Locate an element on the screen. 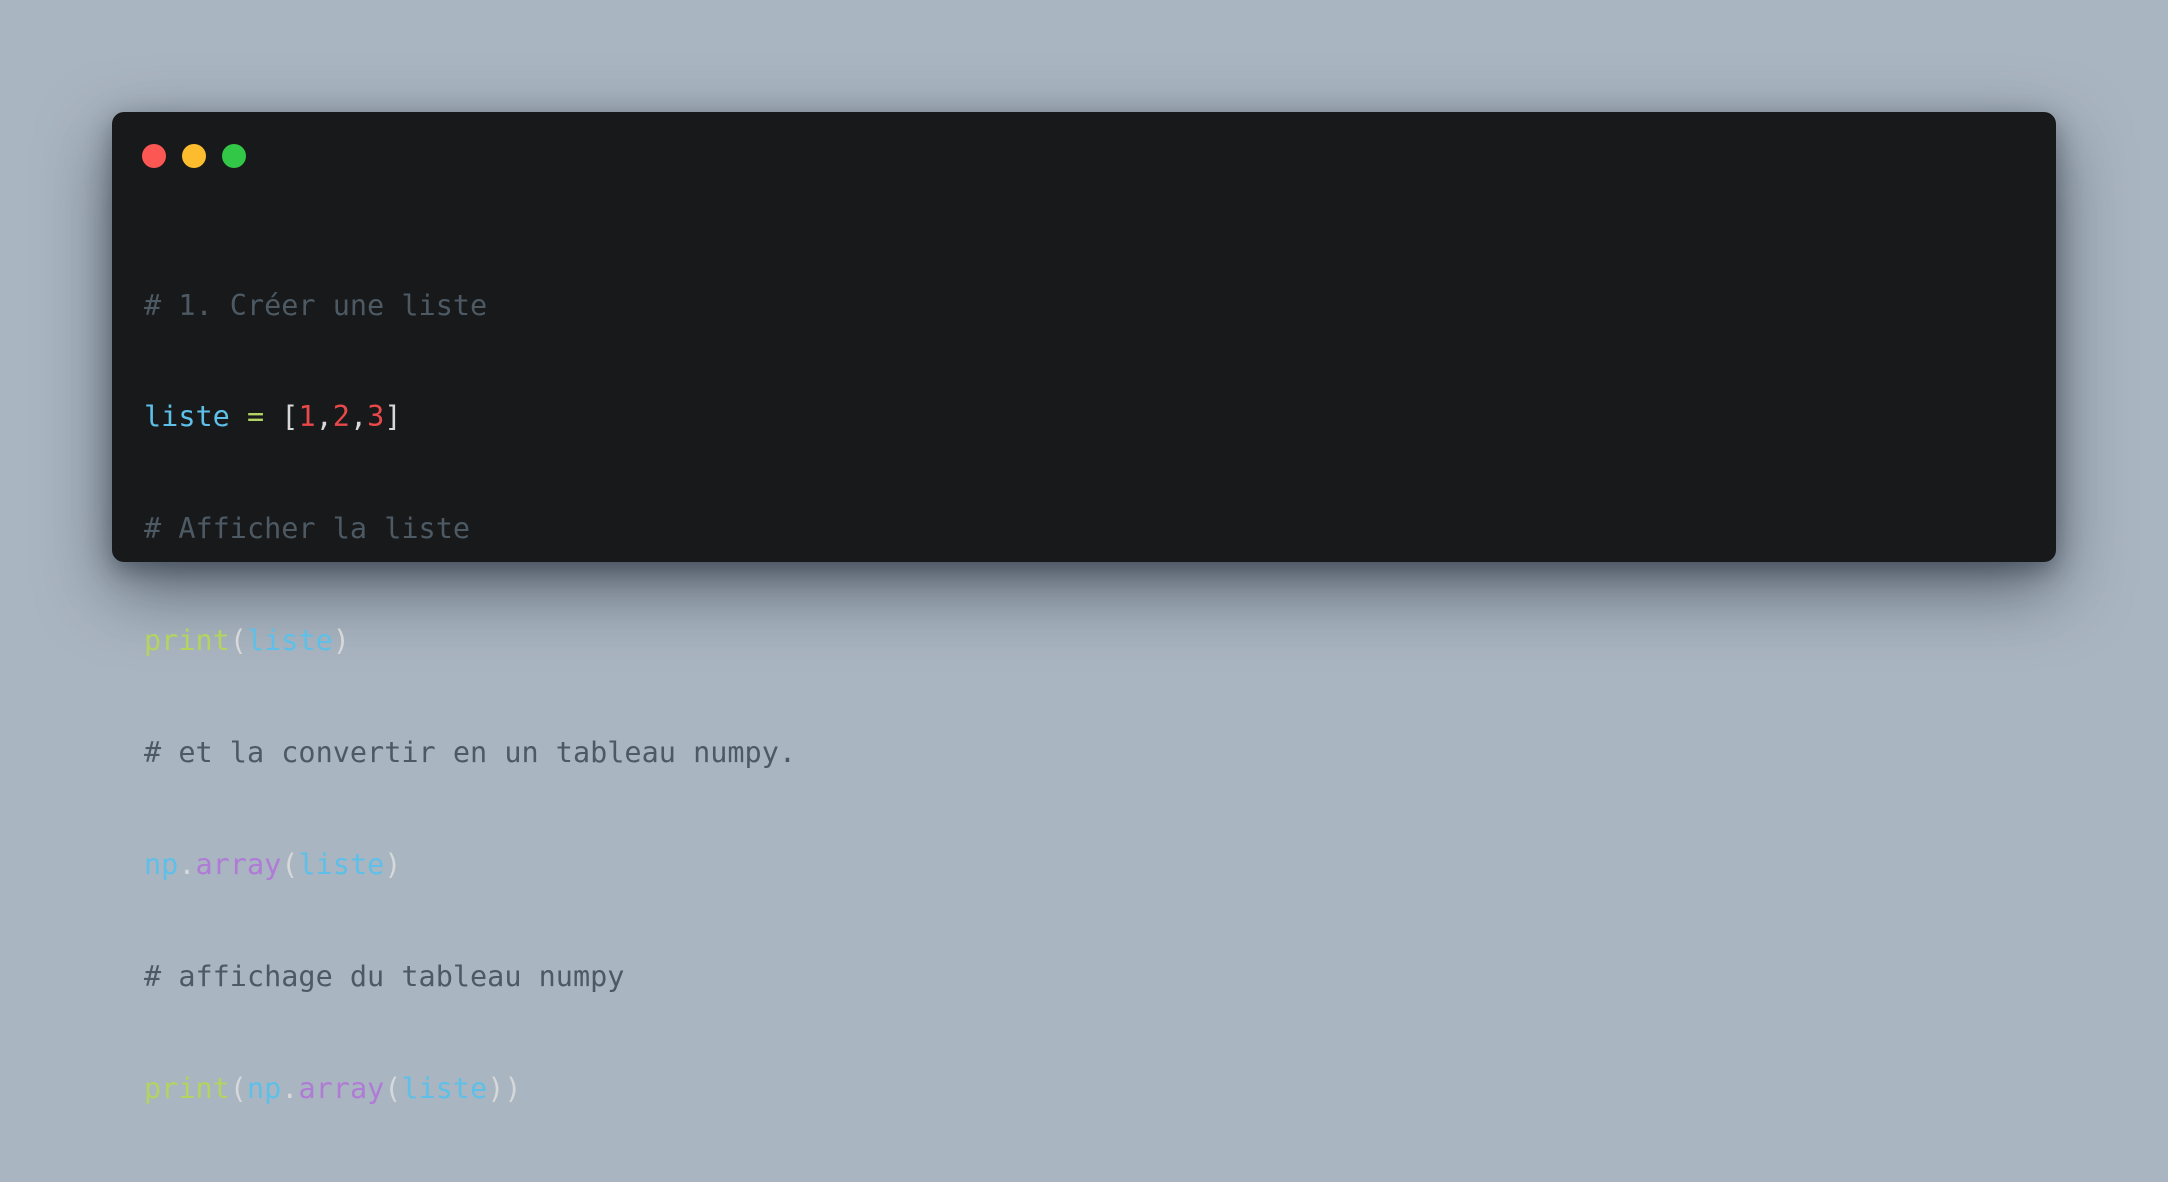 The image size is (2168, 1182). number-1: 1 is located at coordinates (307, 417).